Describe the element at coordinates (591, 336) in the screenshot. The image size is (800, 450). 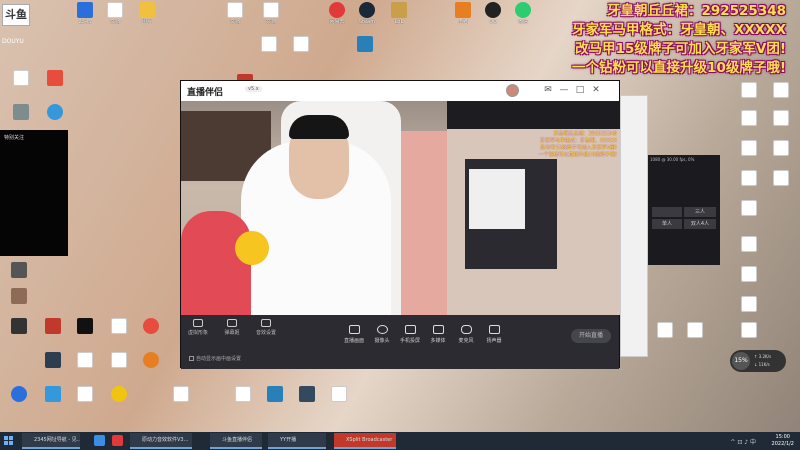
I see `start-live-button: 开始直播` at that location.